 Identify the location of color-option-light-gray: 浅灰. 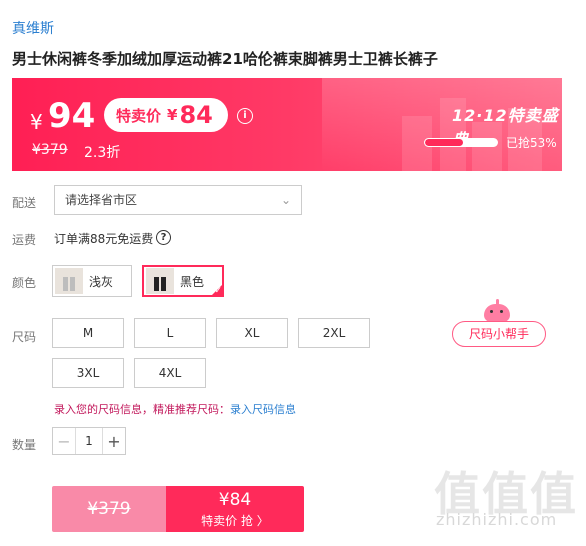
(92, 281).